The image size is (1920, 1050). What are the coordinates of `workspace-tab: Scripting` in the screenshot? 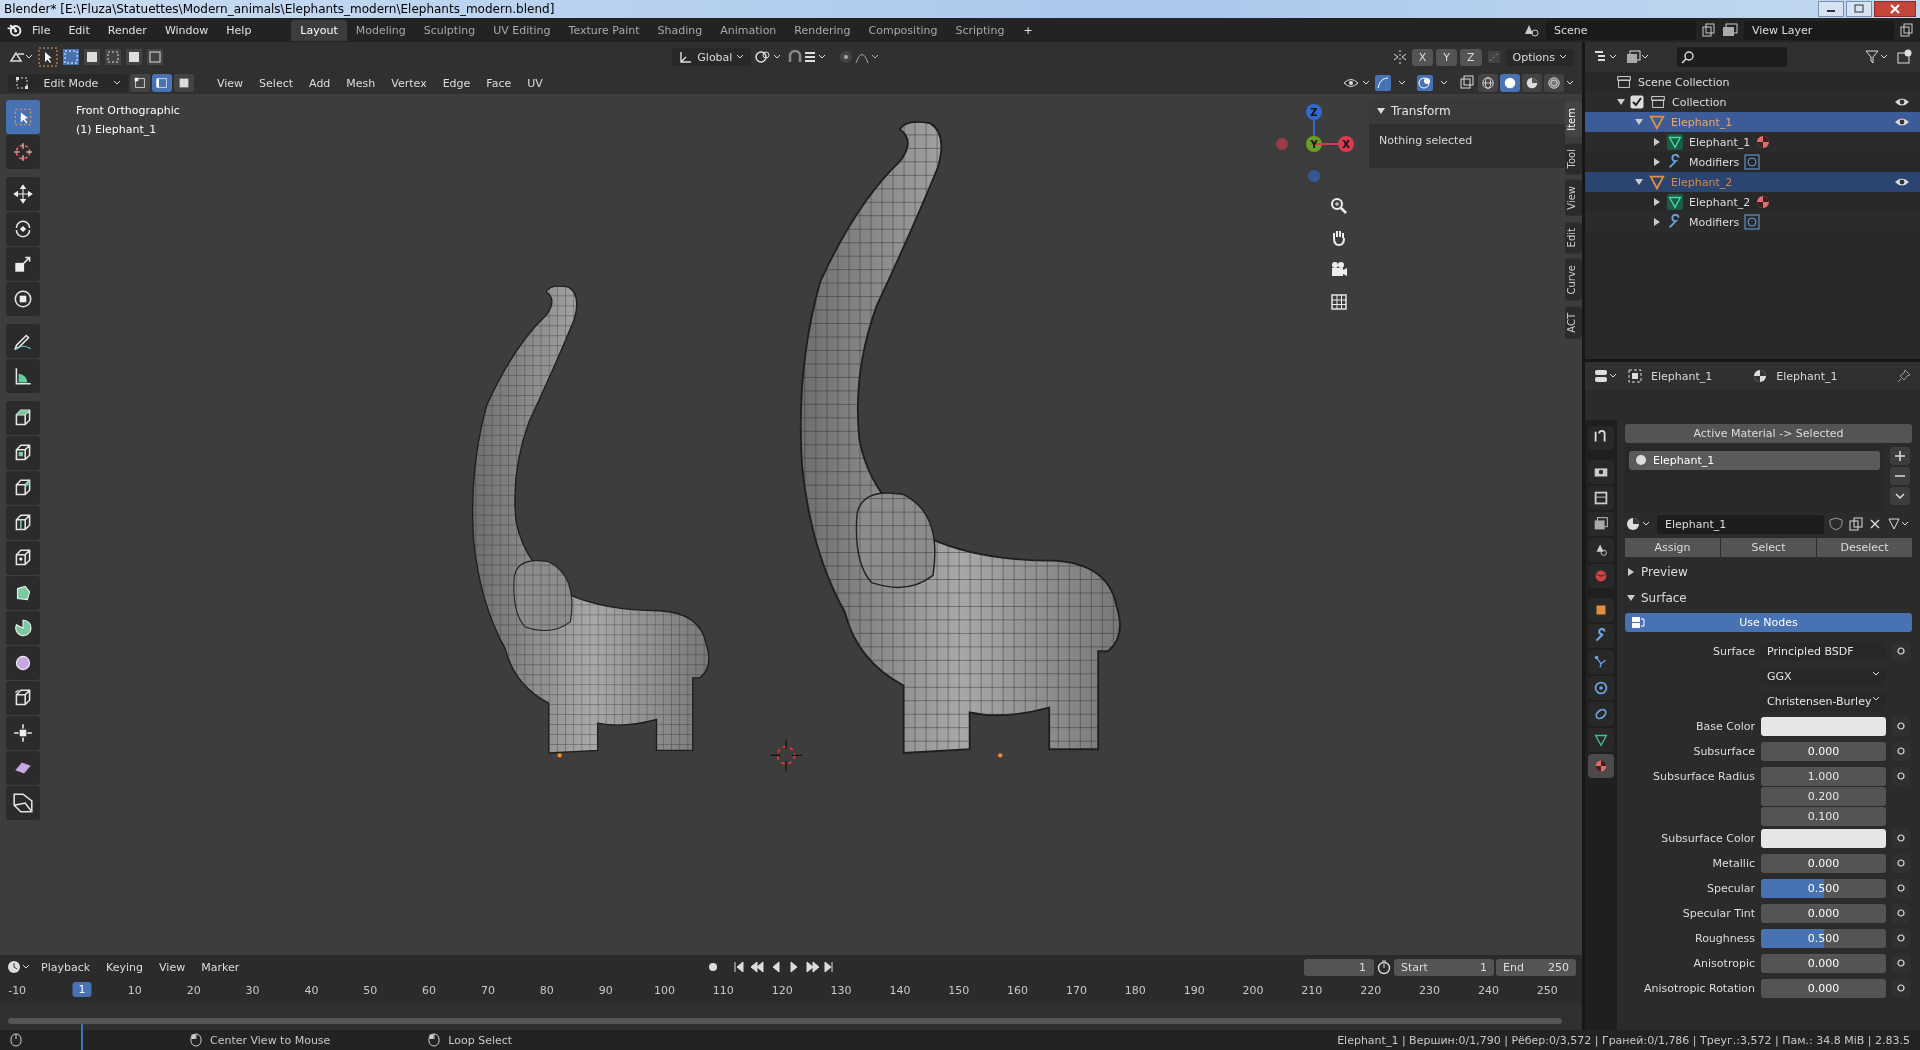 It's located at (980, 30).